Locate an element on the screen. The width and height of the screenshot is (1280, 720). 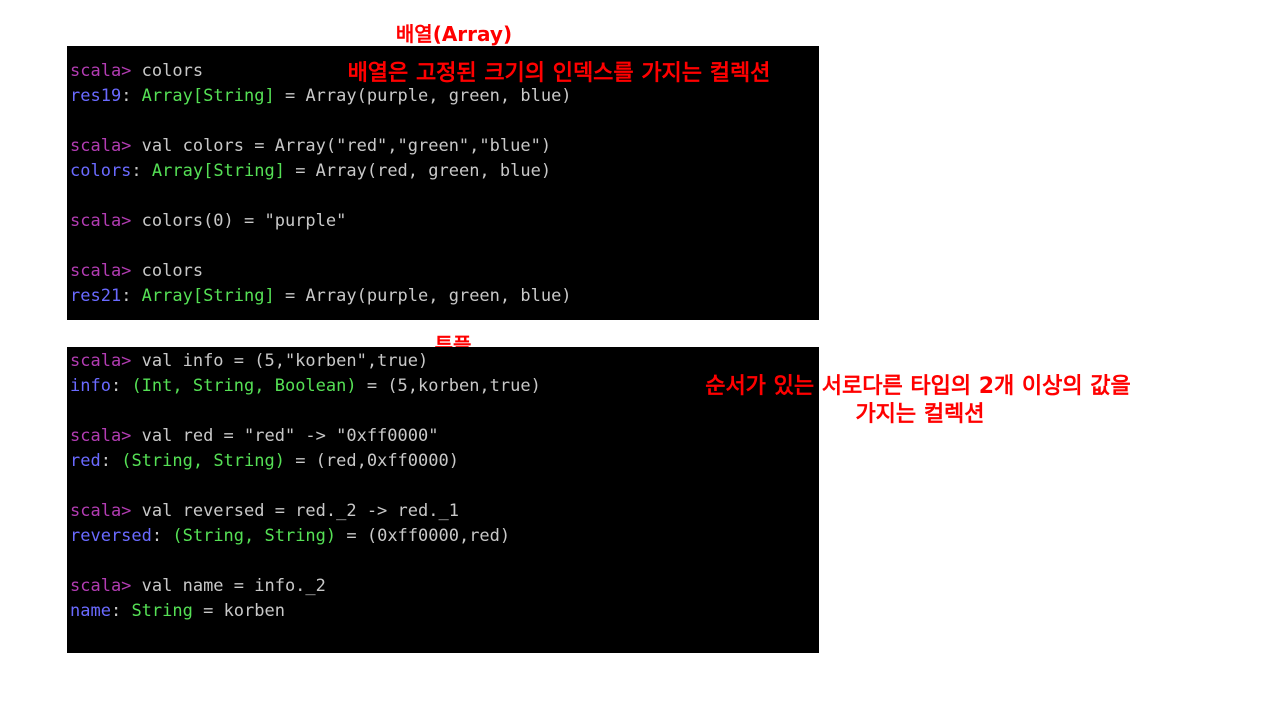
result-name: res21 is located at coordinates (96, 296).